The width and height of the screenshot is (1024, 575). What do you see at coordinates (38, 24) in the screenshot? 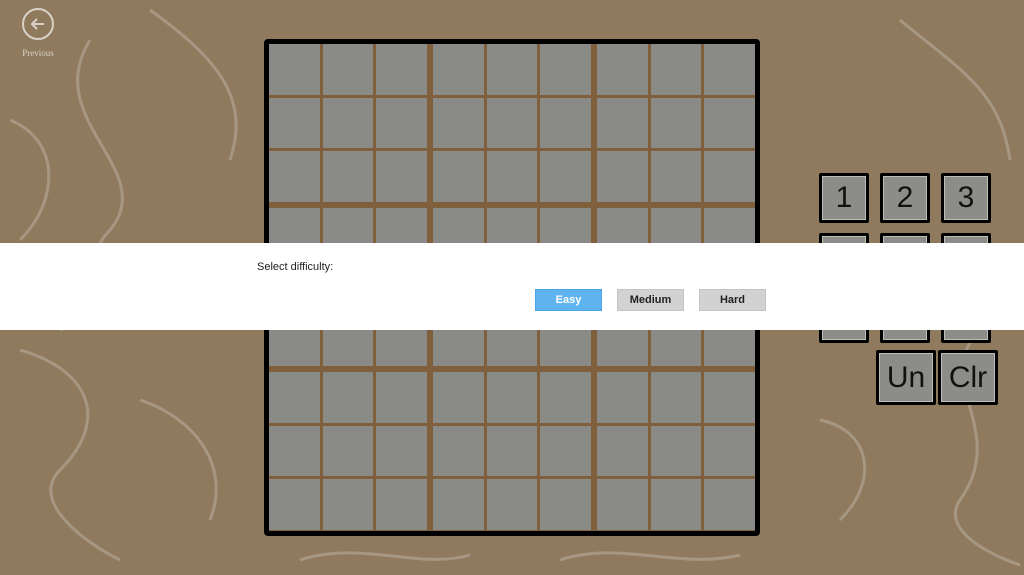
I see `back-arrow-icon` at bounding box center [38, 24].